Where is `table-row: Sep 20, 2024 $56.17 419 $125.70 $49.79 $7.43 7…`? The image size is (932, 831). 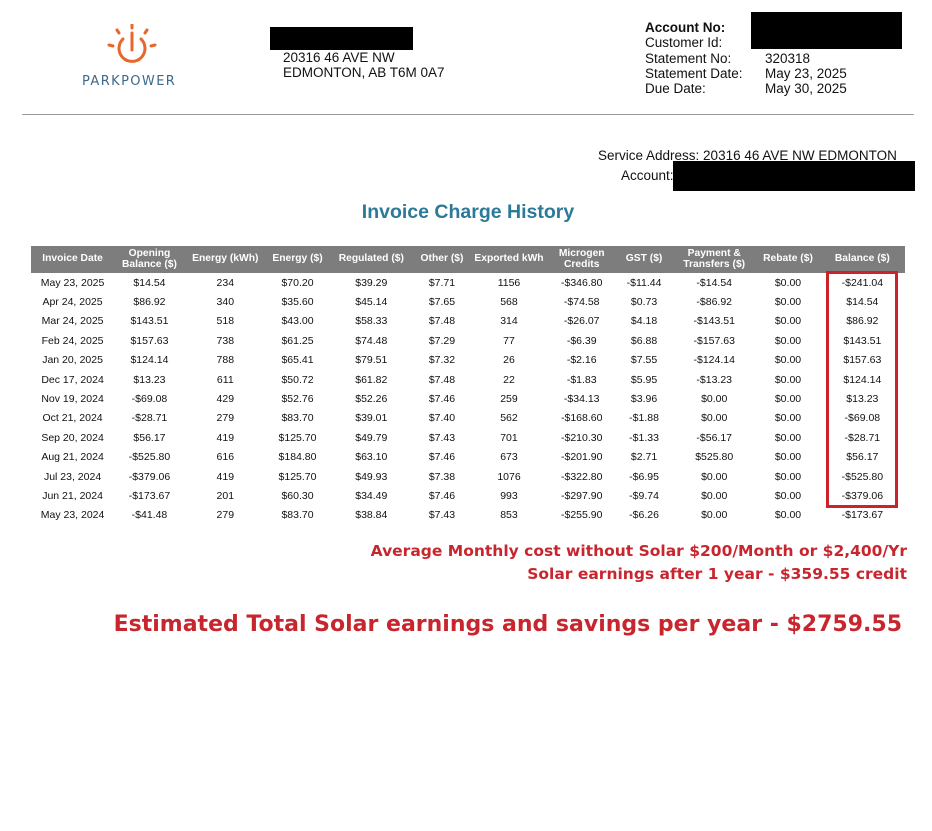 table-row: Sep 20, 2024 $56.17 419 $125.70 $49.79 $7.43 7… is located at coordinates (468, 437).